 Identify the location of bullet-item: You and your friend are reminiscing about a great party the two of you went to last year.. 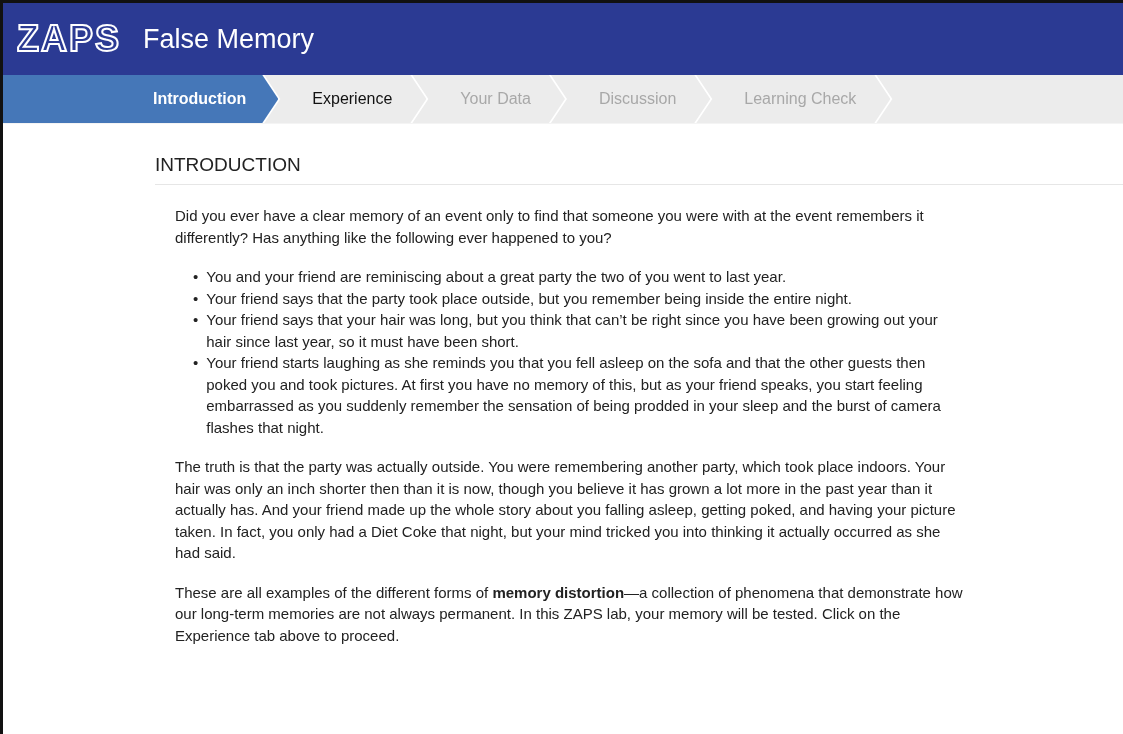
(497, 277).